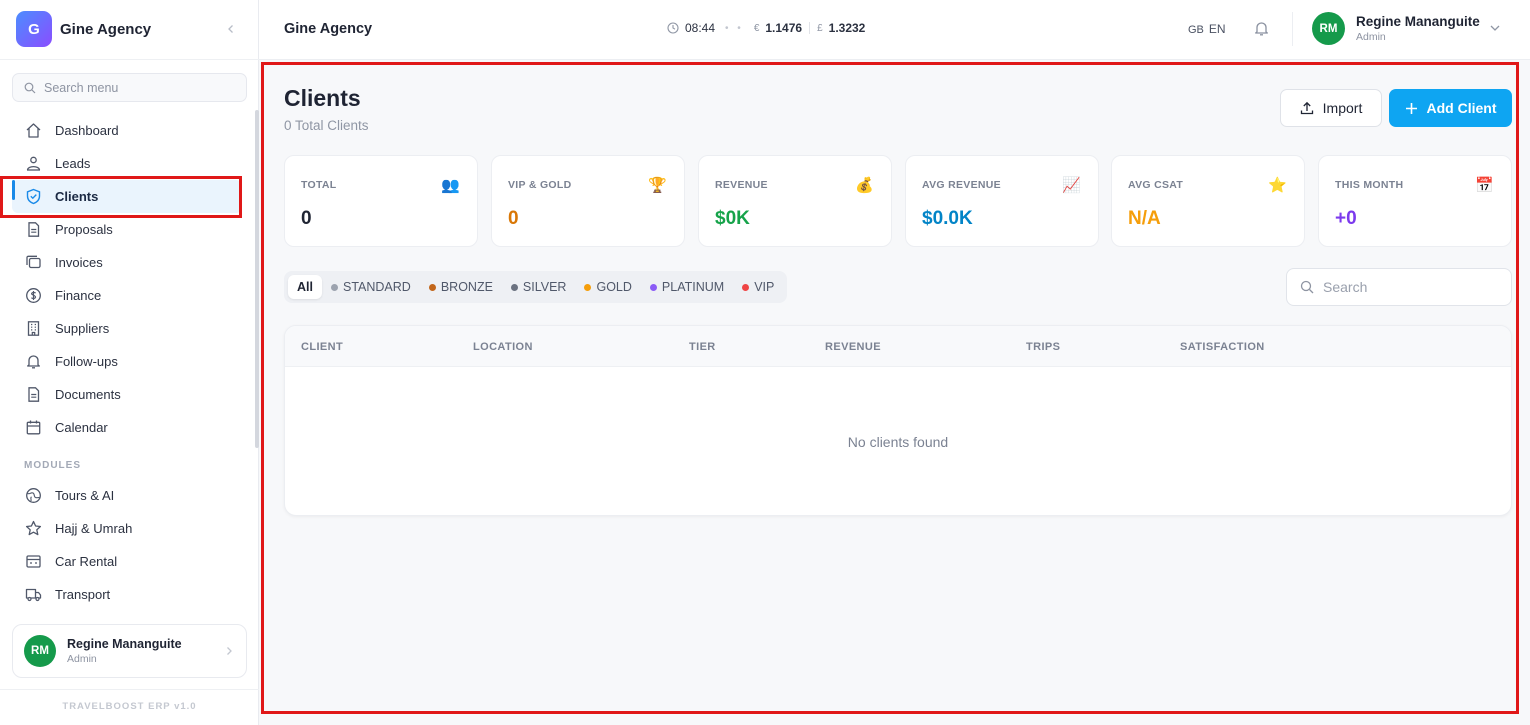  What do you see at coordinates (784, 28) in the screenshot?
I see `eur-rate: 1.1476` at bounding box center [784, 28].